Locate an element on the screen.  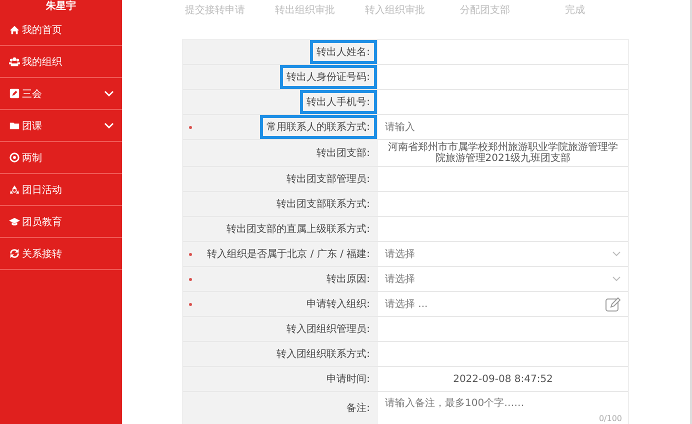
field-label: 转入团组织联系方式: is located at coordinates (323, 355).